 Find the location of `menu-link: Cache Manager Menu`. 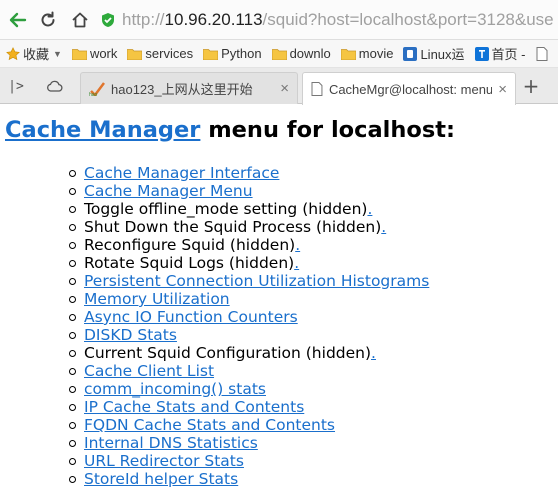

menu-link: Cache Manager Menu is located at coordinates (168, 191).